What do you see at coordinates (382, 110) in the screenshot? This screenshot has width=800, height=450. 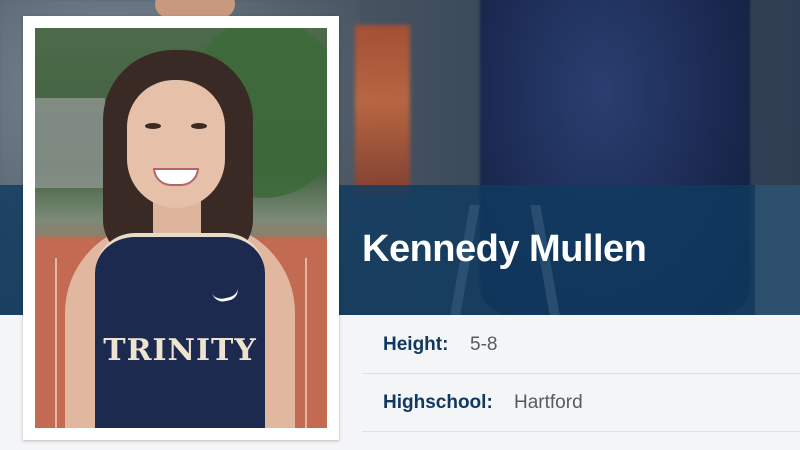 I see `hero-background-stripe` at bounding box center [382, 110].